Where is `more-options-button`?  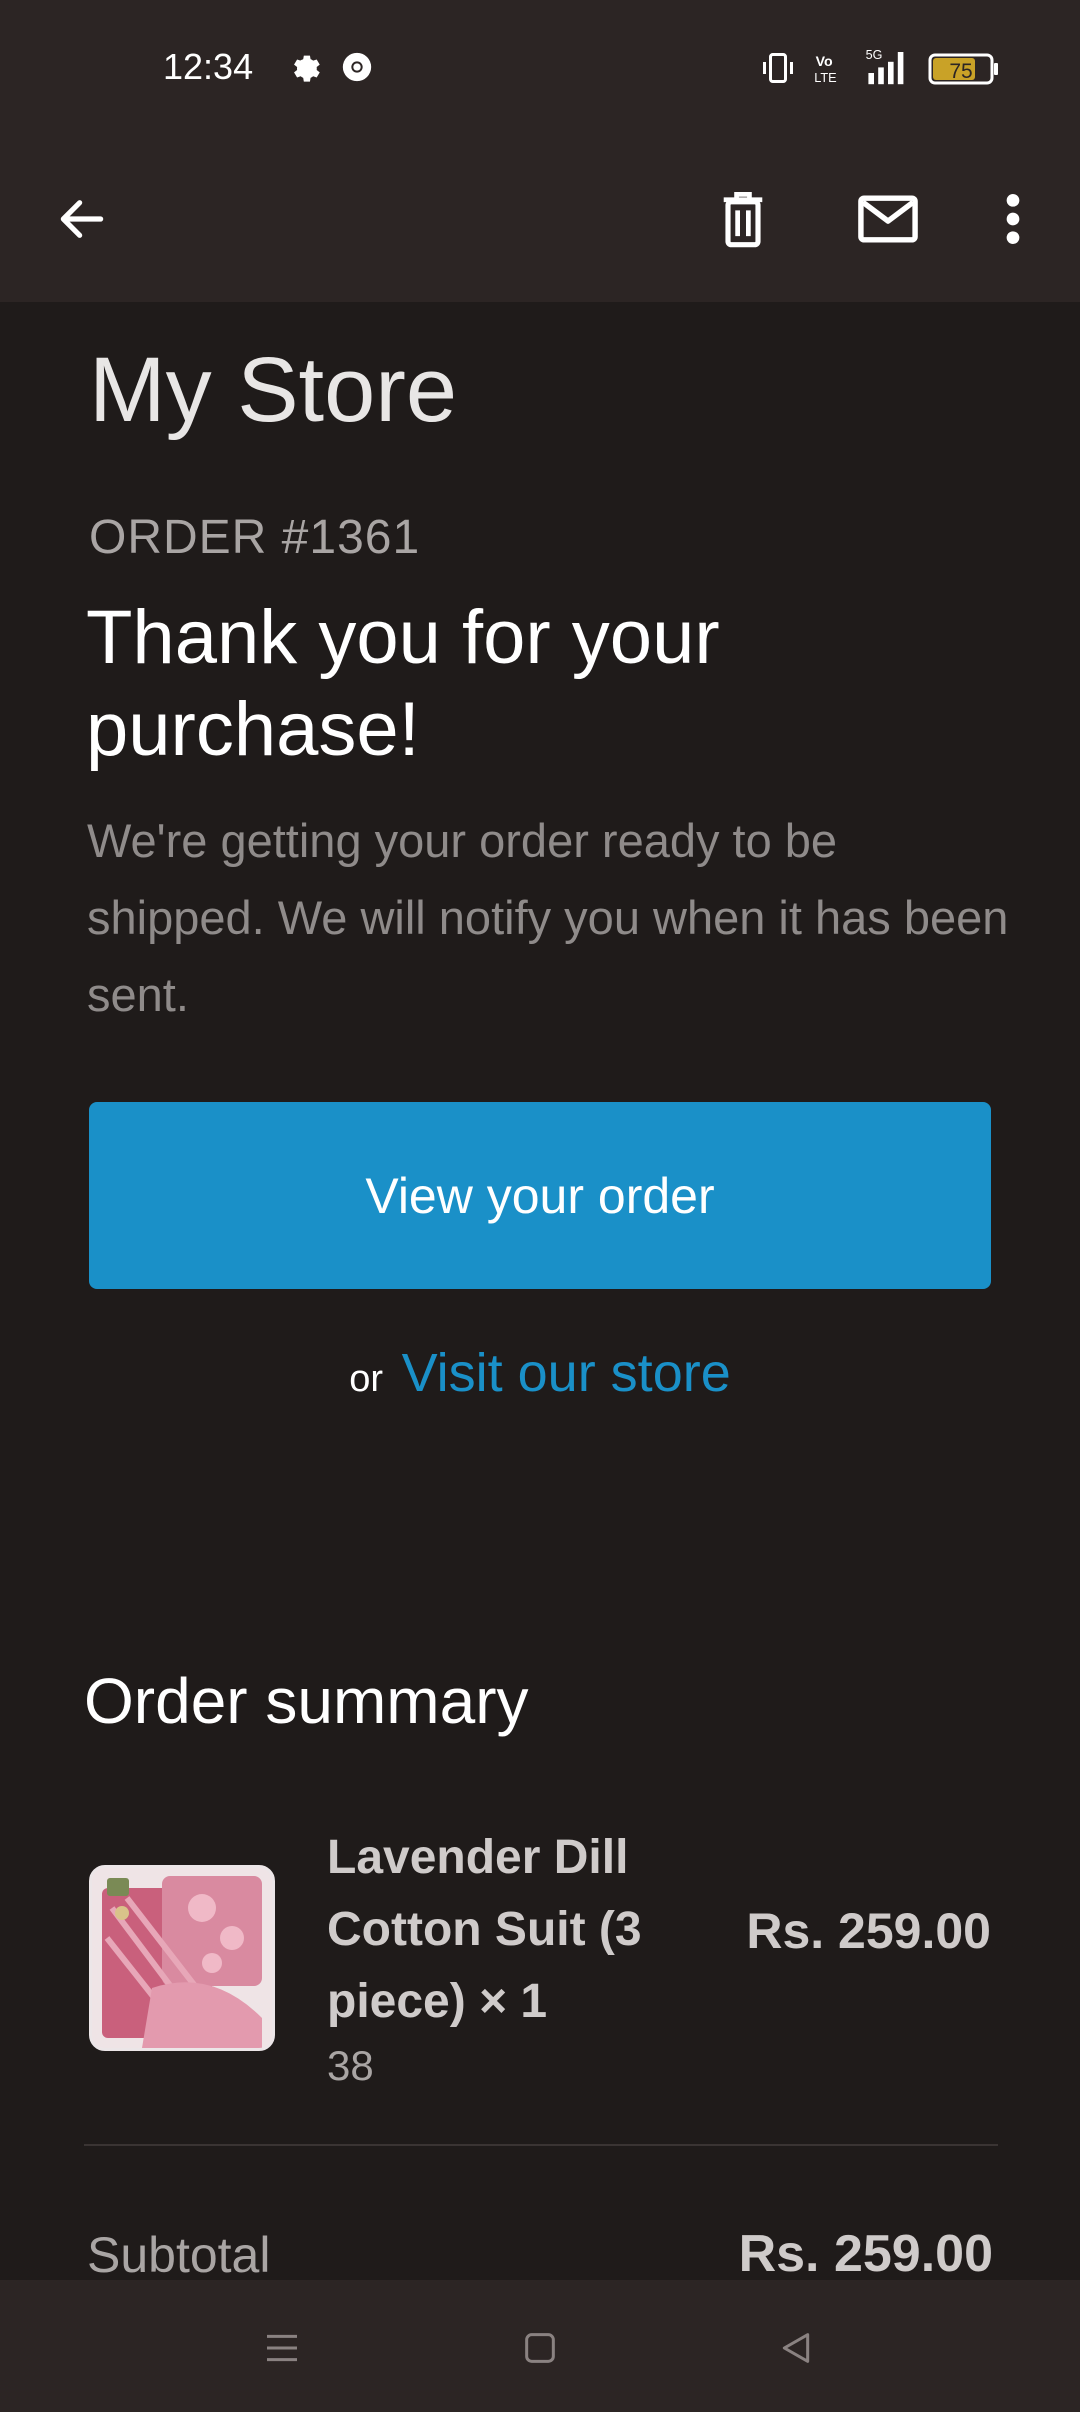 more-options-button is located at coordinates (1013, 221).